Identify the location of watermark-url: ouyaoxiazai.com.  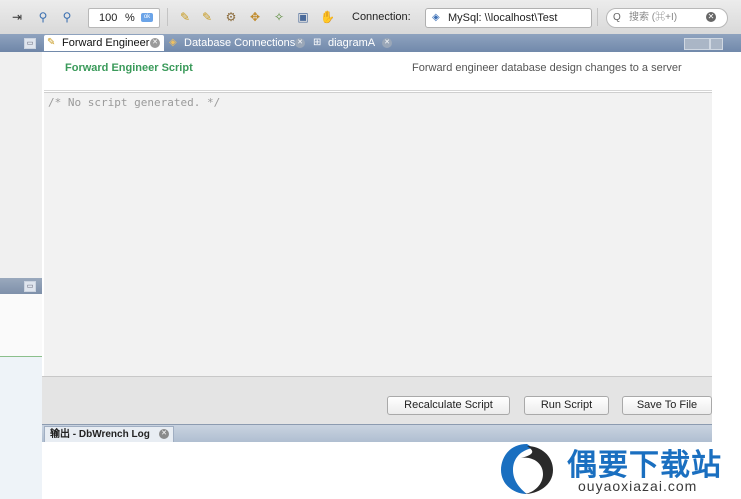
(638, 486).